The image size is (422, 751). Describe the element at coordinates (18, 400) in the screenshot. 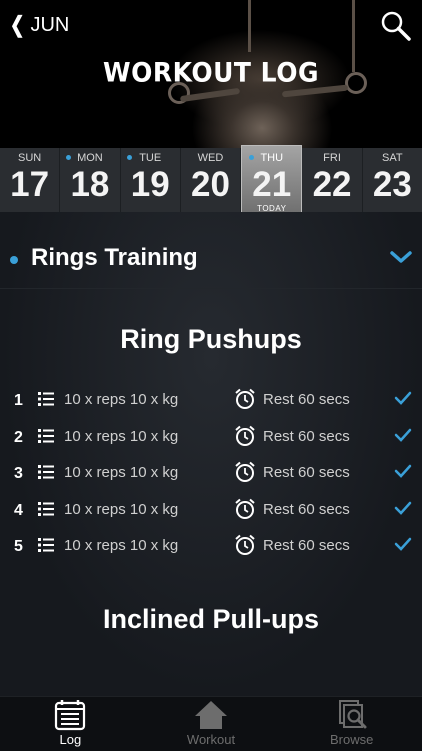

I see `set-number: 1` at that location.